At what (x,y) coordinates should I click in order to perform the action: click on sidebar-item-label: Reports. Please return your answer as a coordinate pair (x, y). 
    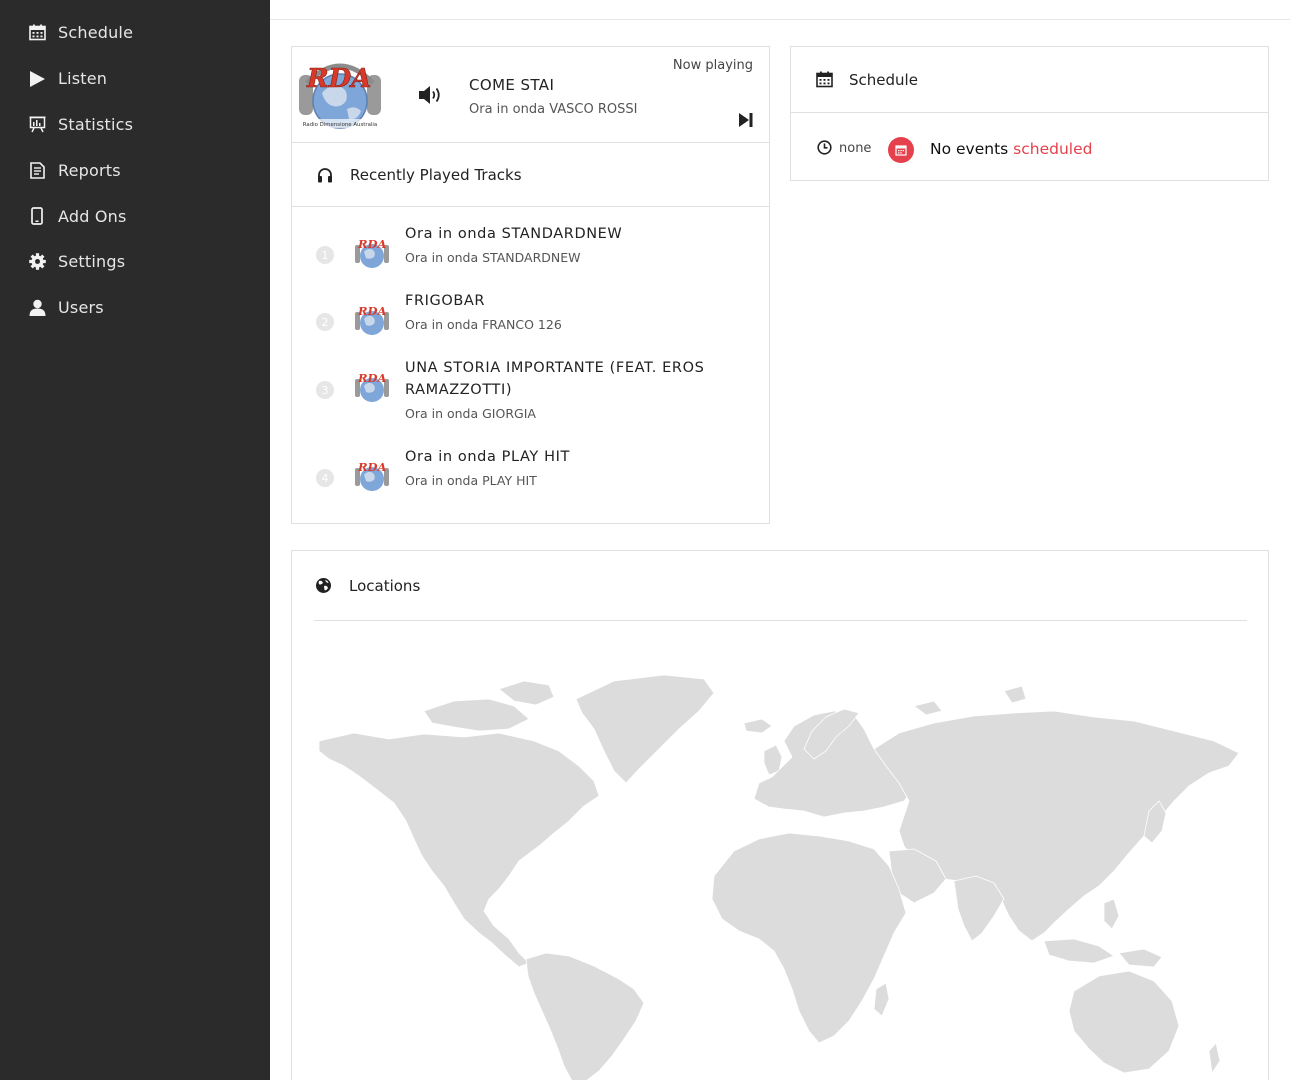
    Looking at the image, I should click on (89, 170).